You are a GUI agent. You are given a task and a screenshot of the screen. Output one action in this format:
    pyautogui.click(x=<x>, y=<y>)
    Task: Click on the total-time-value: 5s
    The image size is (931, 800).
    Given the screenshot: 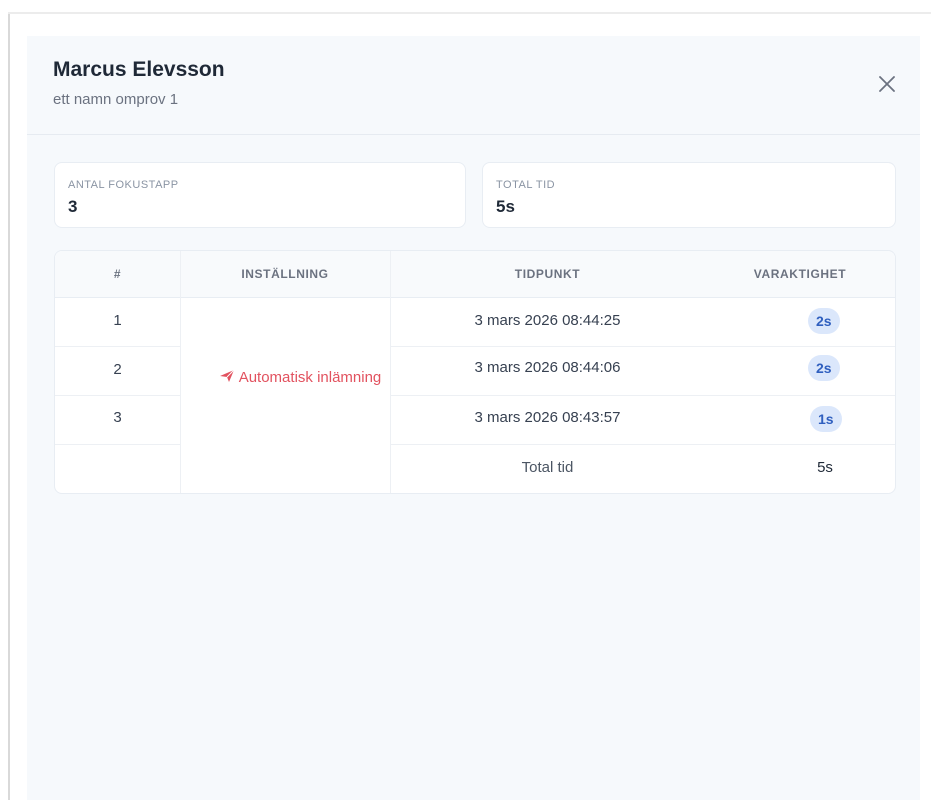 What is the action you would take?
    pyautogui.click(x=505, y=206)
    